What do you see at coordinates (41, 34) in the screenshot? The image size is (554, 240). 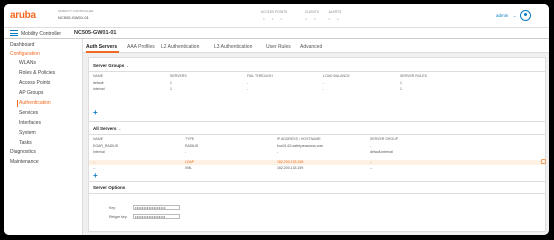 I see `mobility-controller-label: Mobility Controller` at bounding box center [41, 34].